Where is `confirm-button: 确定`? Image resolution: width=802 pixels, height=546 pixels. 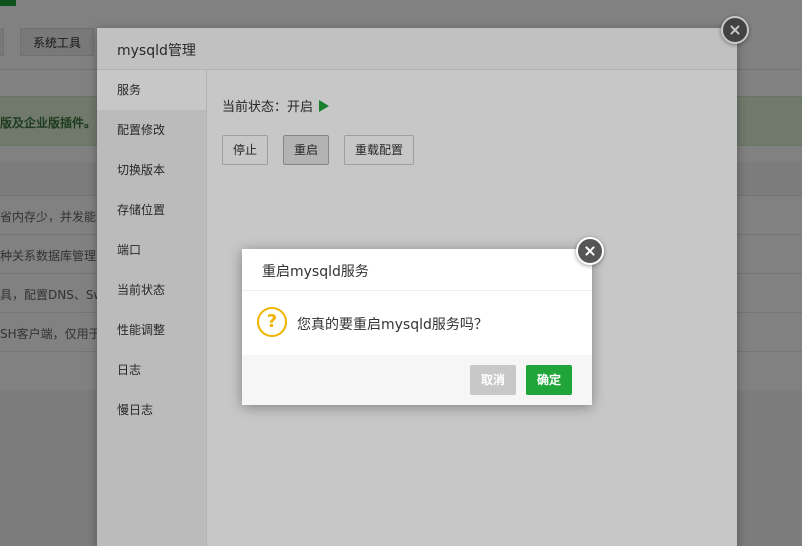 confirm-button: 确定 is located at coordinates (549, 380).